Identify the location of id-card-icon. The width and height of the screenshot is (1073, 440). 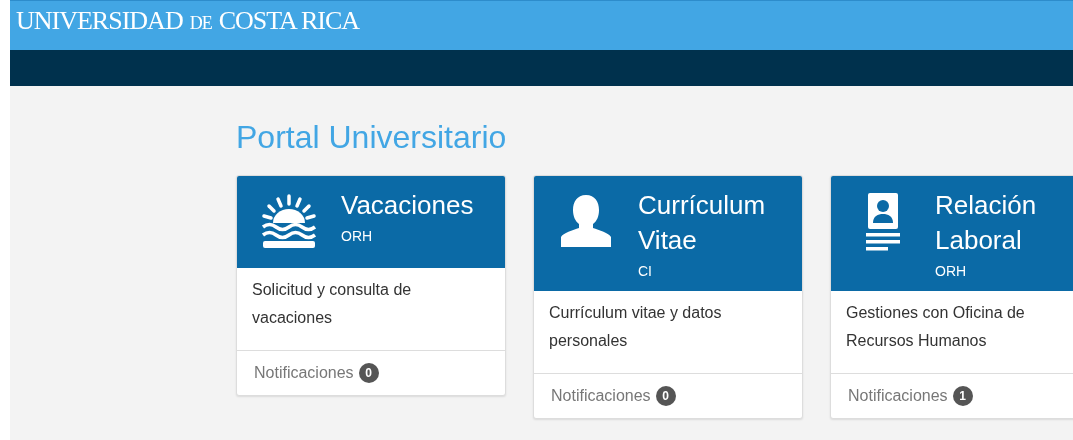
(883, 223).